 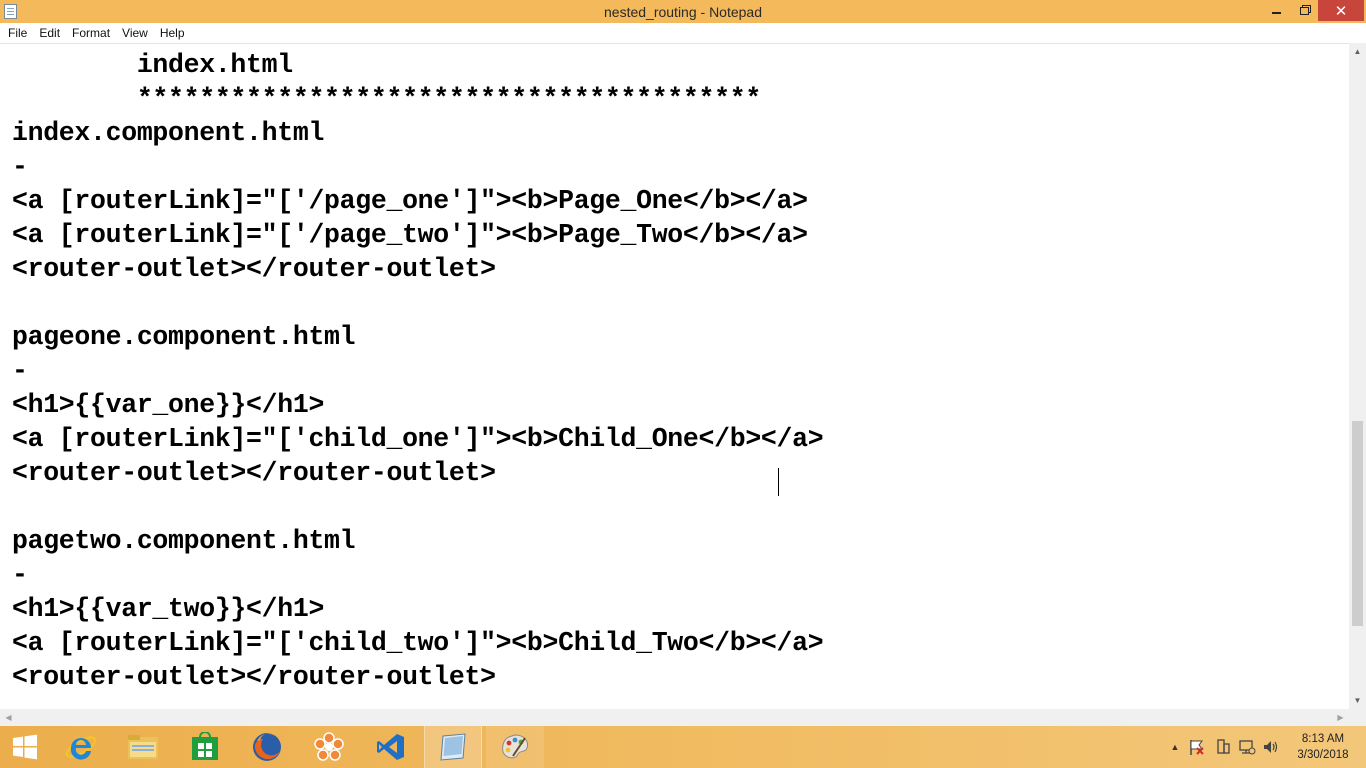 I want to click on vscode-icon, so click(x=390, y=747).